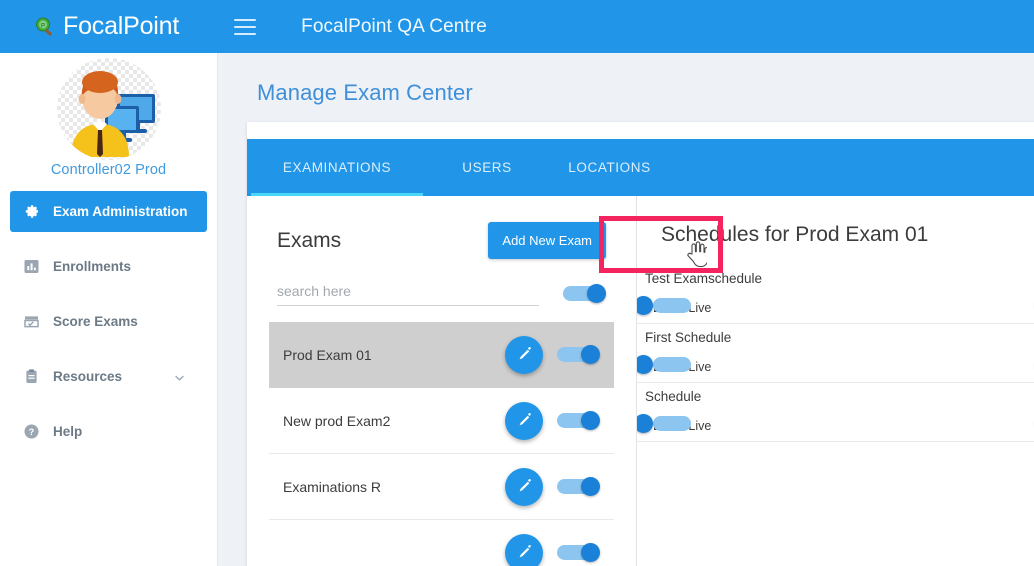 The image size is (1034, 566). What do you see at coordinates (108, 431) in the screenshot?
I see `sidebar-item-help: ? Help` at bounding box center [108, 431].